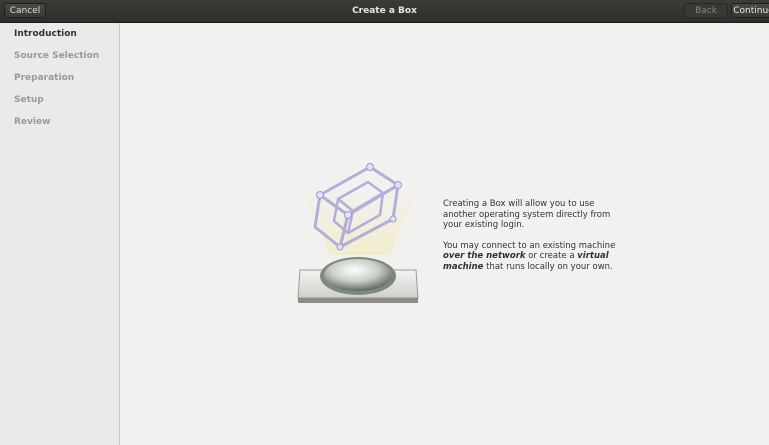  Describe the element at coordinates (29, 100) in the screenshot. I see `sidebar-item-setup: Setup` at that location.